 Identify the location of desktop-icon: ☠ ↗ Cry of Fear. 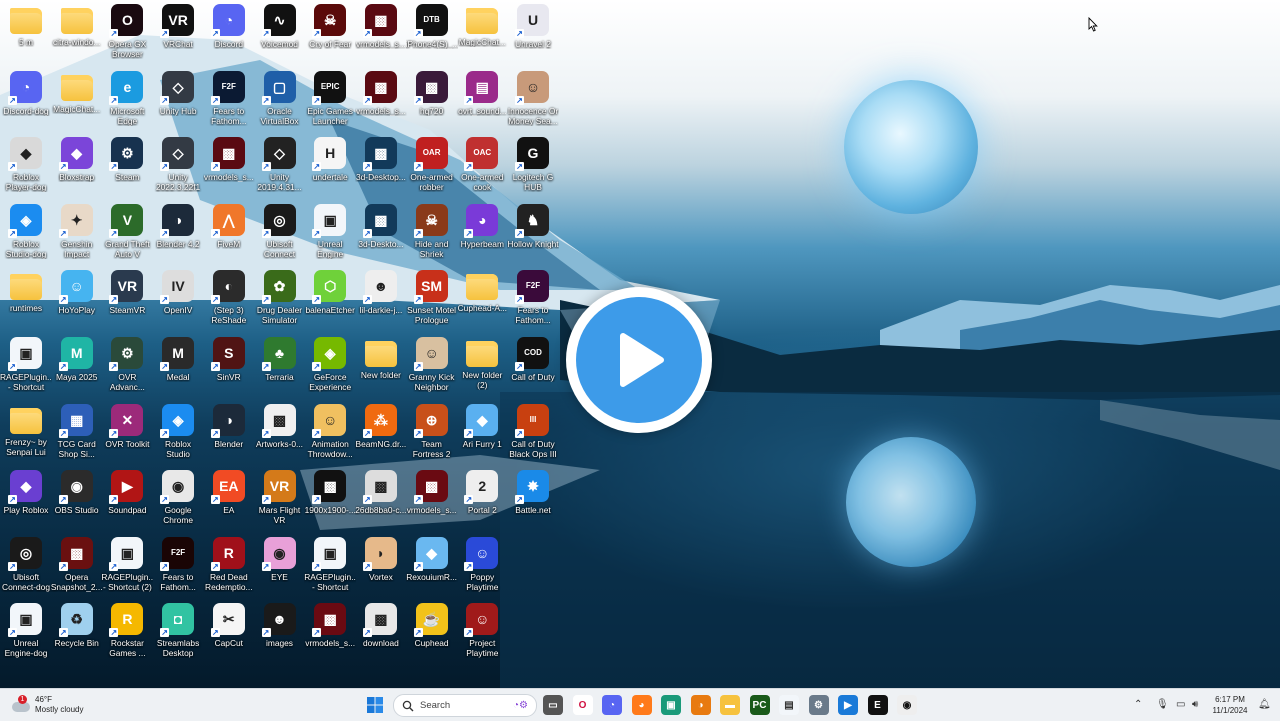
(330, 26).